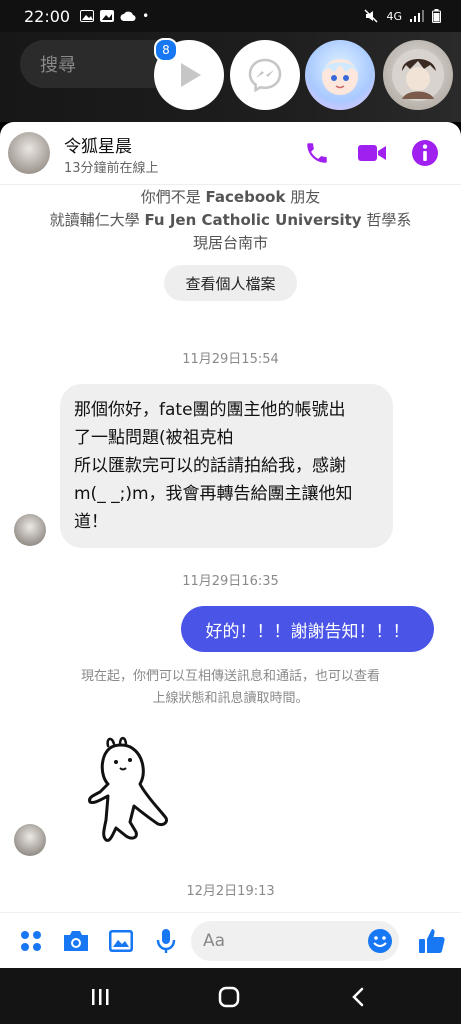 This screenshot has width=461, height=1024. I want to click on education-prefix: 就讀輔仁大學, so click(97, 220).